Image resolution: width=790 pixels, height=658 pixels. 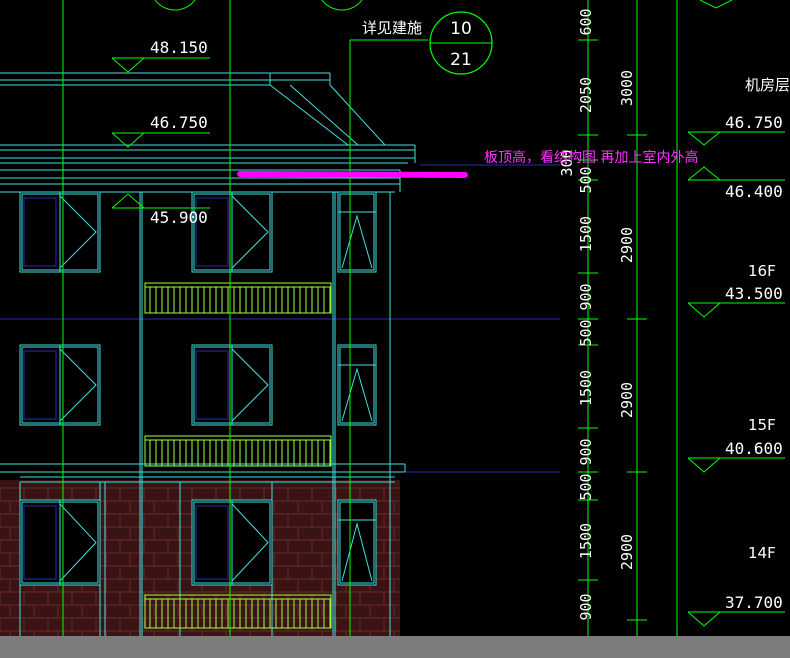 What do you see at coordinates (627, 400) in the screenshot?
I see `dim-2900-b: 2900` at bounding box center [627, 400].